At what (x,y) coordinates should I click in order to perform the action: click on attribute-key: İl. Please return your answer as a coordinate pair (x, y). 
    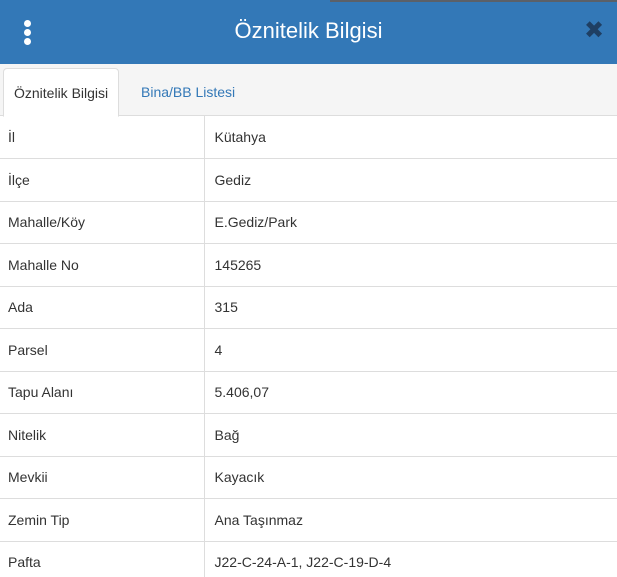
    Looking at the image, I should click on (102, 137).